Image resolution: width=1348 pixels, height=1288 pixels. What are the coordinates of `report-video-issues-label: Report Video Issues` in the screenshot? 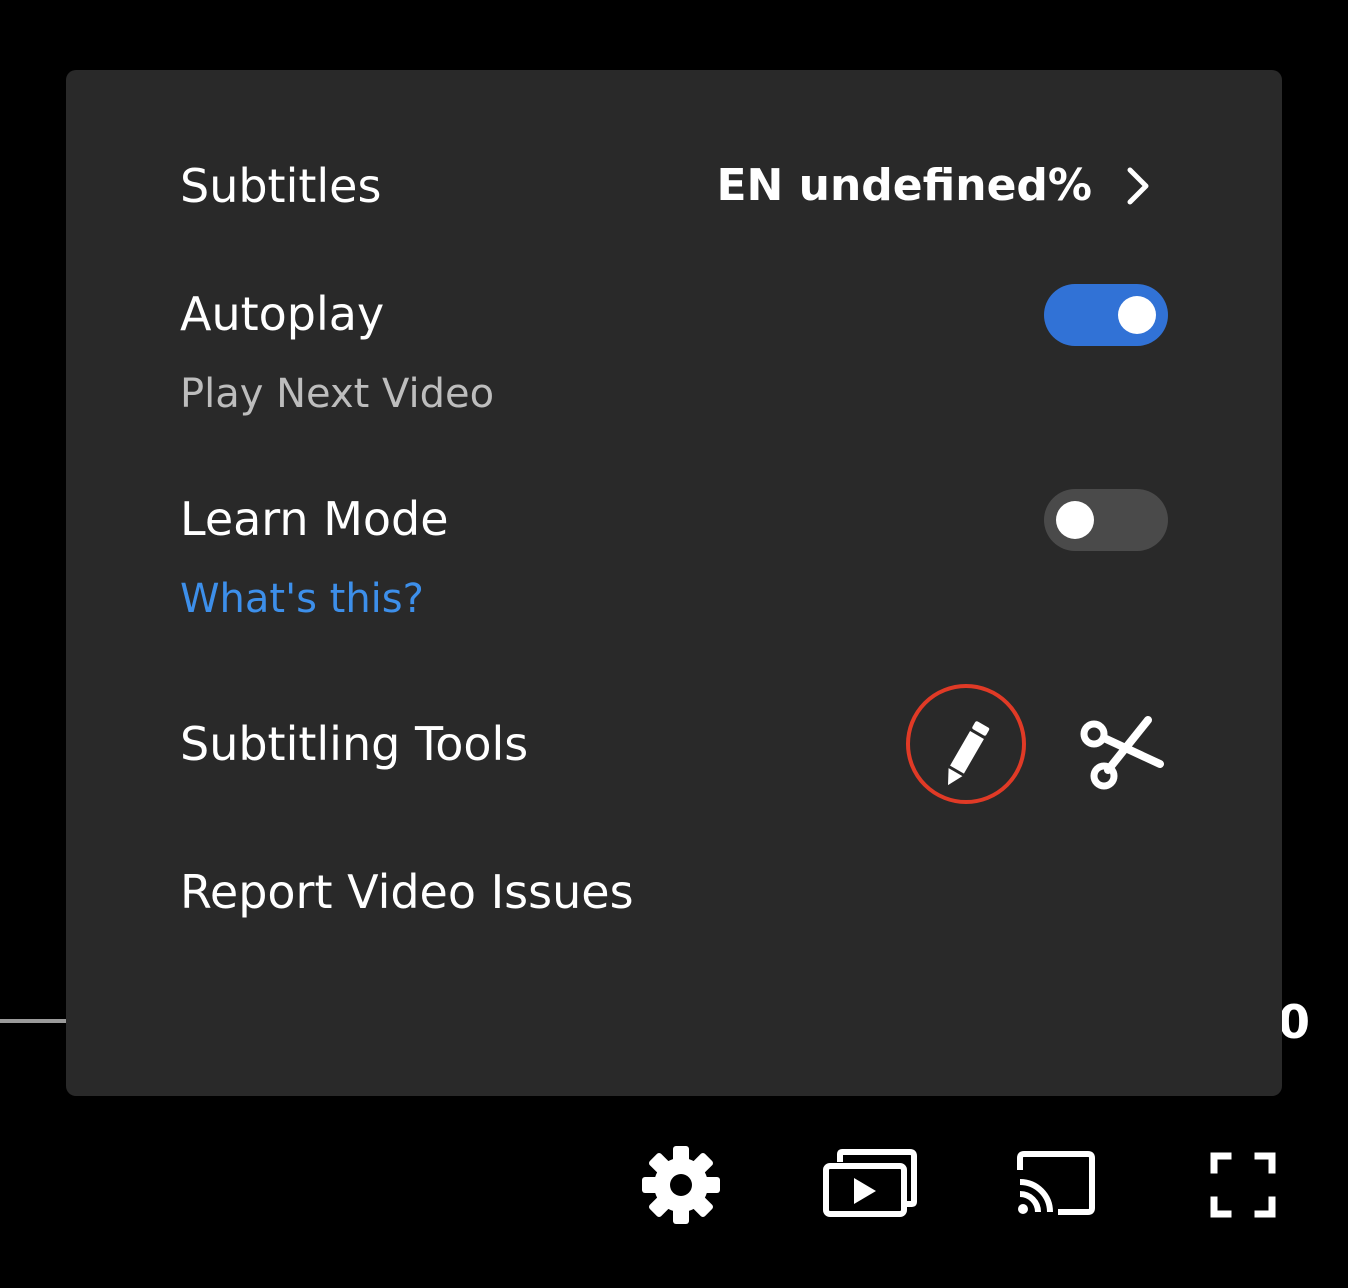 It's located at (407, 892).